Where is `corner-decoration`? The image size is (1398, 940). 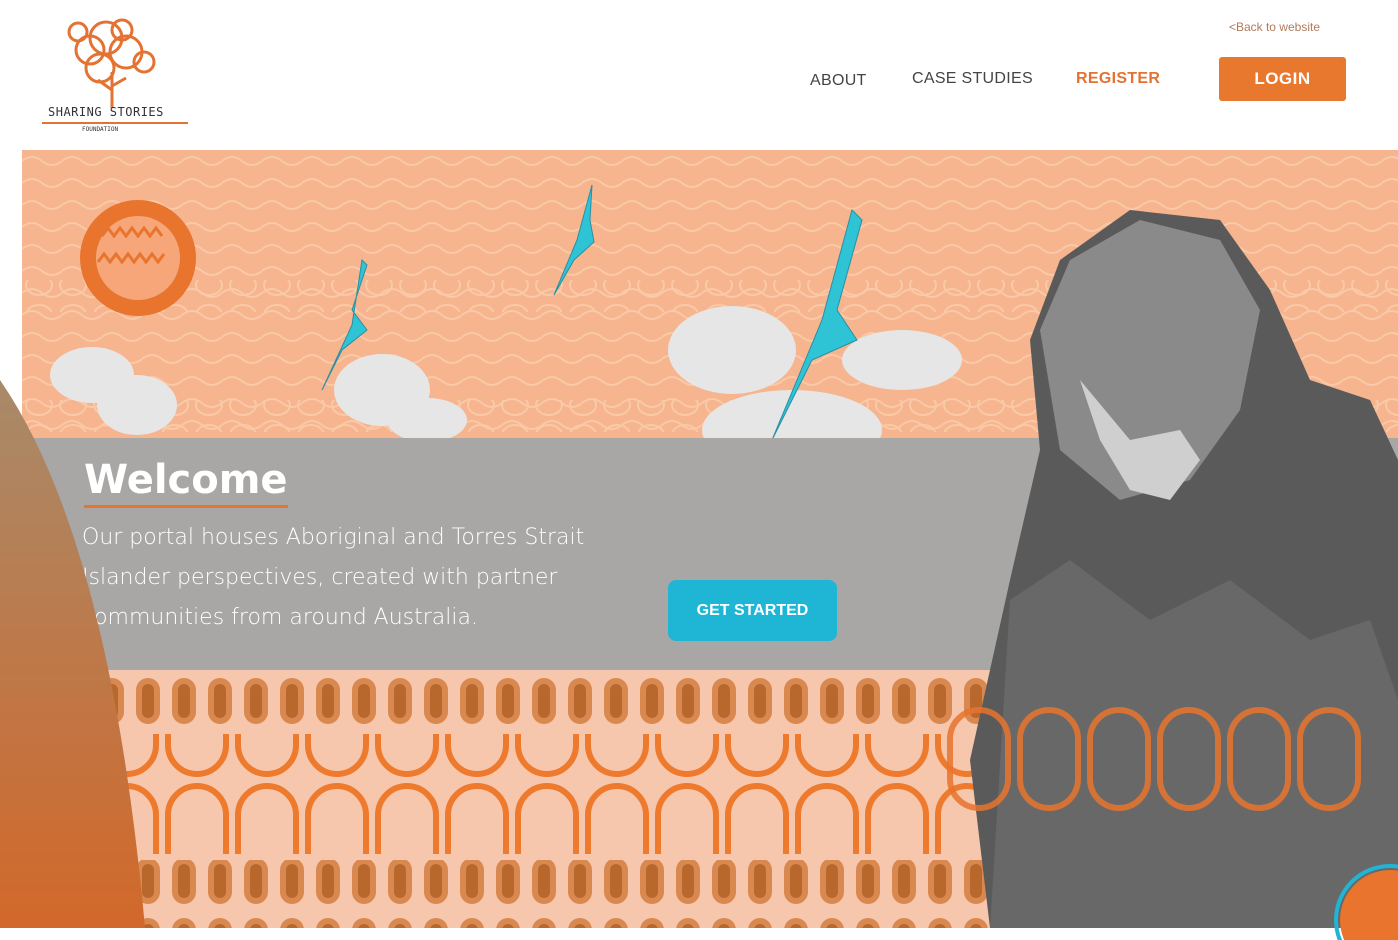 corner-decoration is located at coordinates (1366, 902).